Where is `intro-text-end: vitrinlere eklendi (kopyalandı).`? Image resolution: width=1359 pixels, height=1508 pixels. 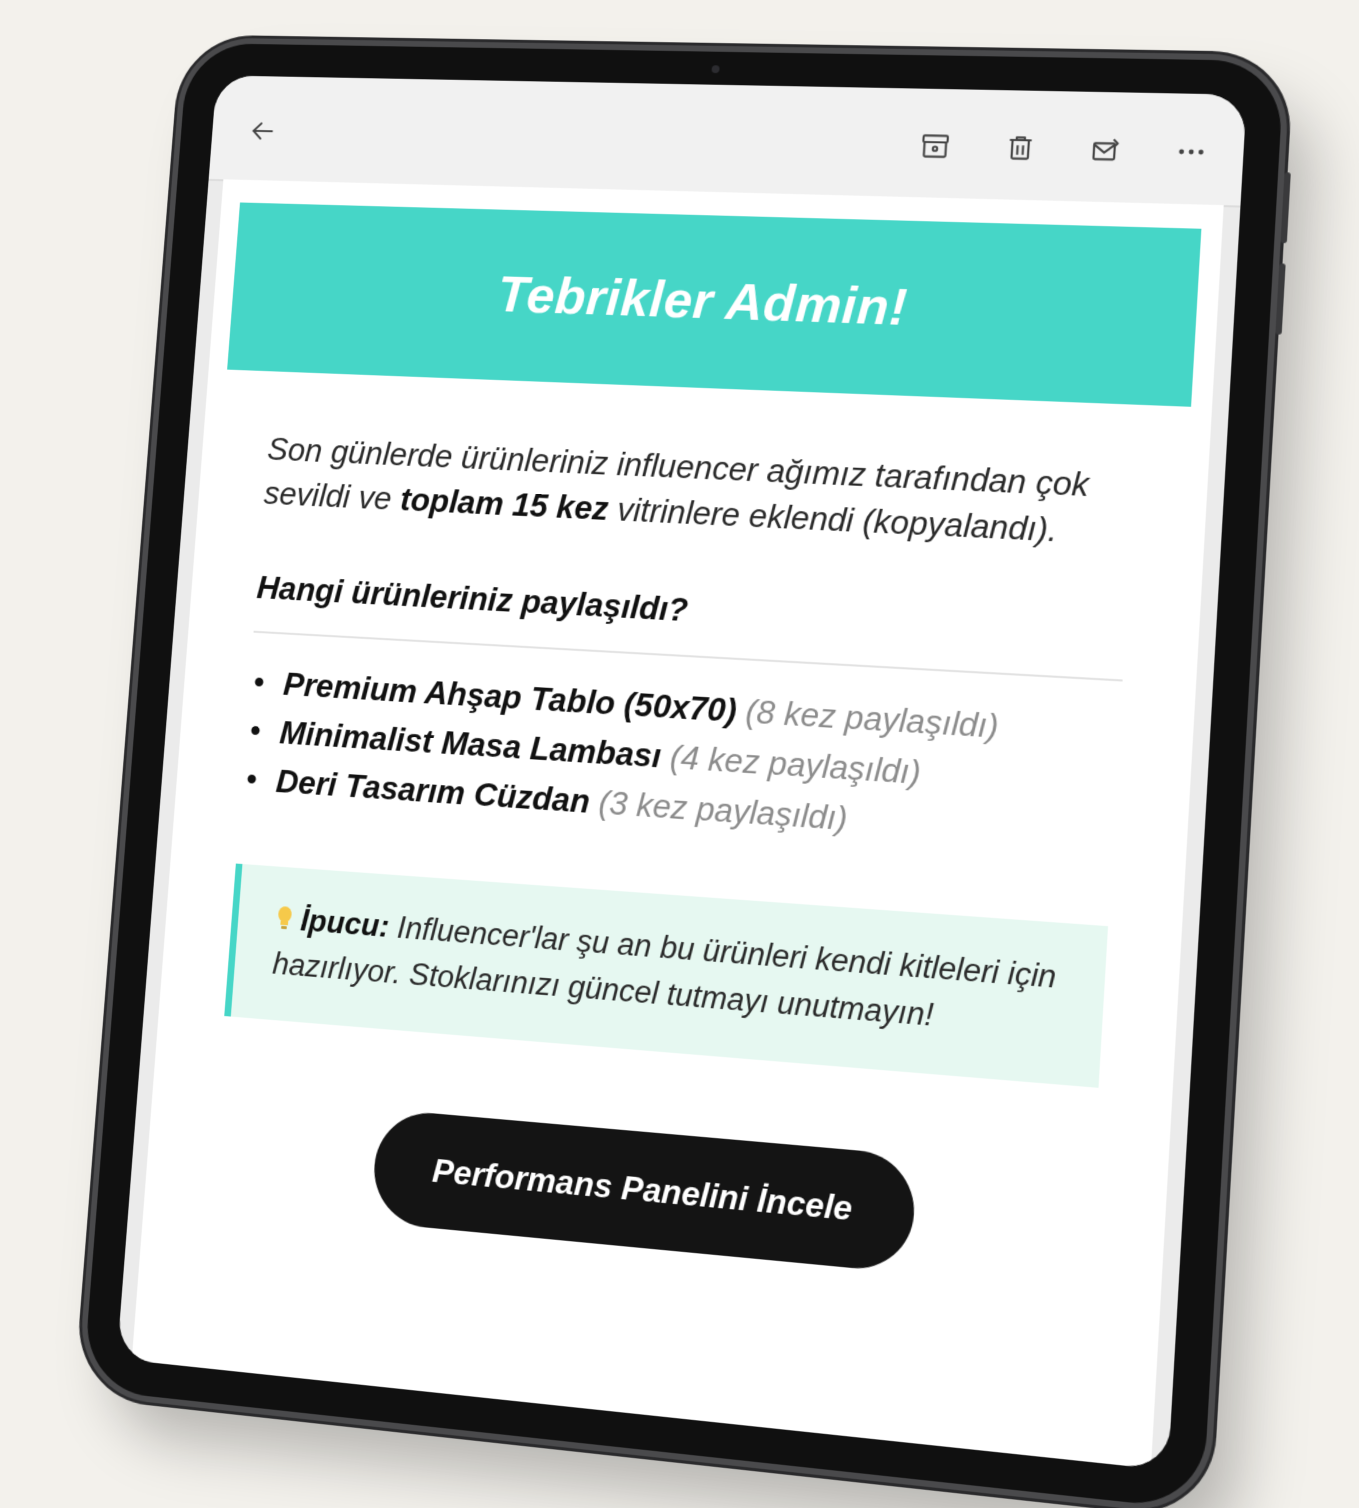
intro-text-end: vitrinlere eklendi (kopyalandı). is located at coordinates (833, 519).